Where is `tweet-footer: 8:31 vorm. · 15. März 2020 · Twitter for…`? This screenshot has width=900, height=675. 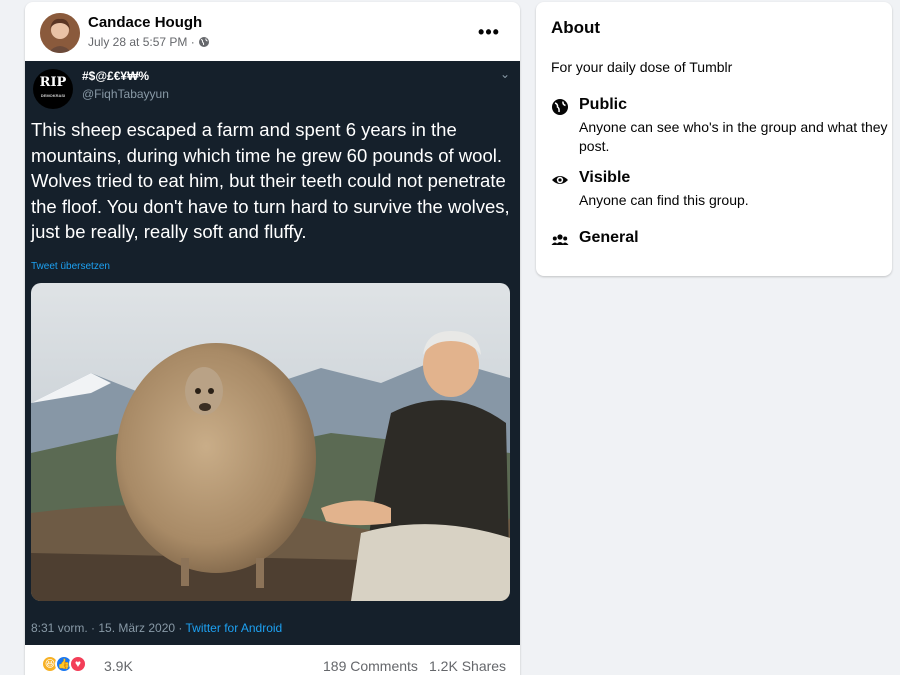
tweet-footer: 8:31 vorm. · 15. März 2020 · Twitter for… is located at coordinates (156, 628).